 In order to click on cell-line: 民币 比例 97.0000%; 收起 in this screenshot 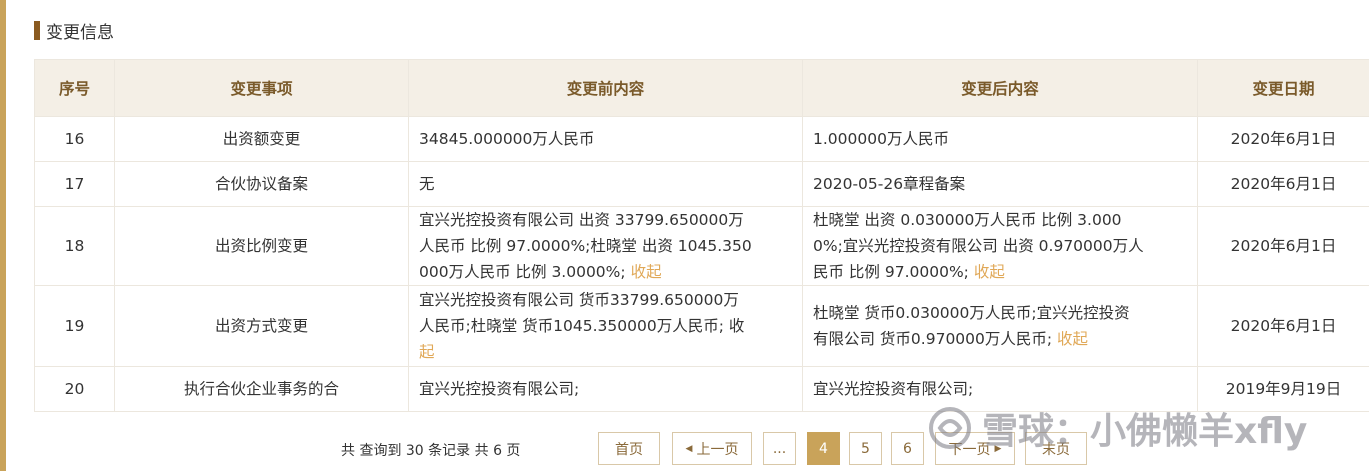, I will do `click(1000, 272)`.